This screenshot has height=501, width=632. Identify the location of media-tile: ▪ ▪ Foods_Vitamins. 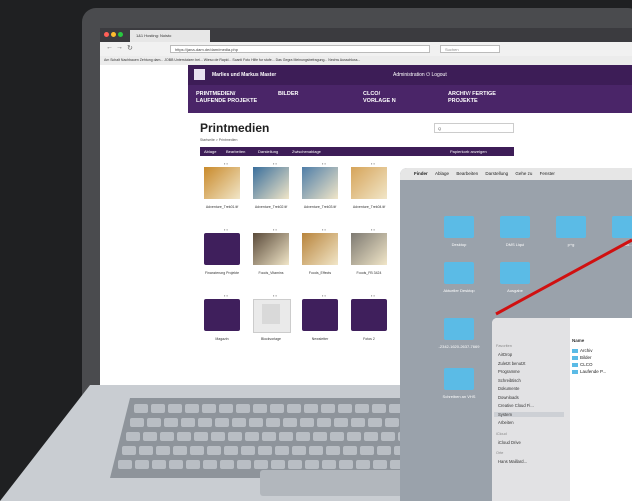
(271, 254).